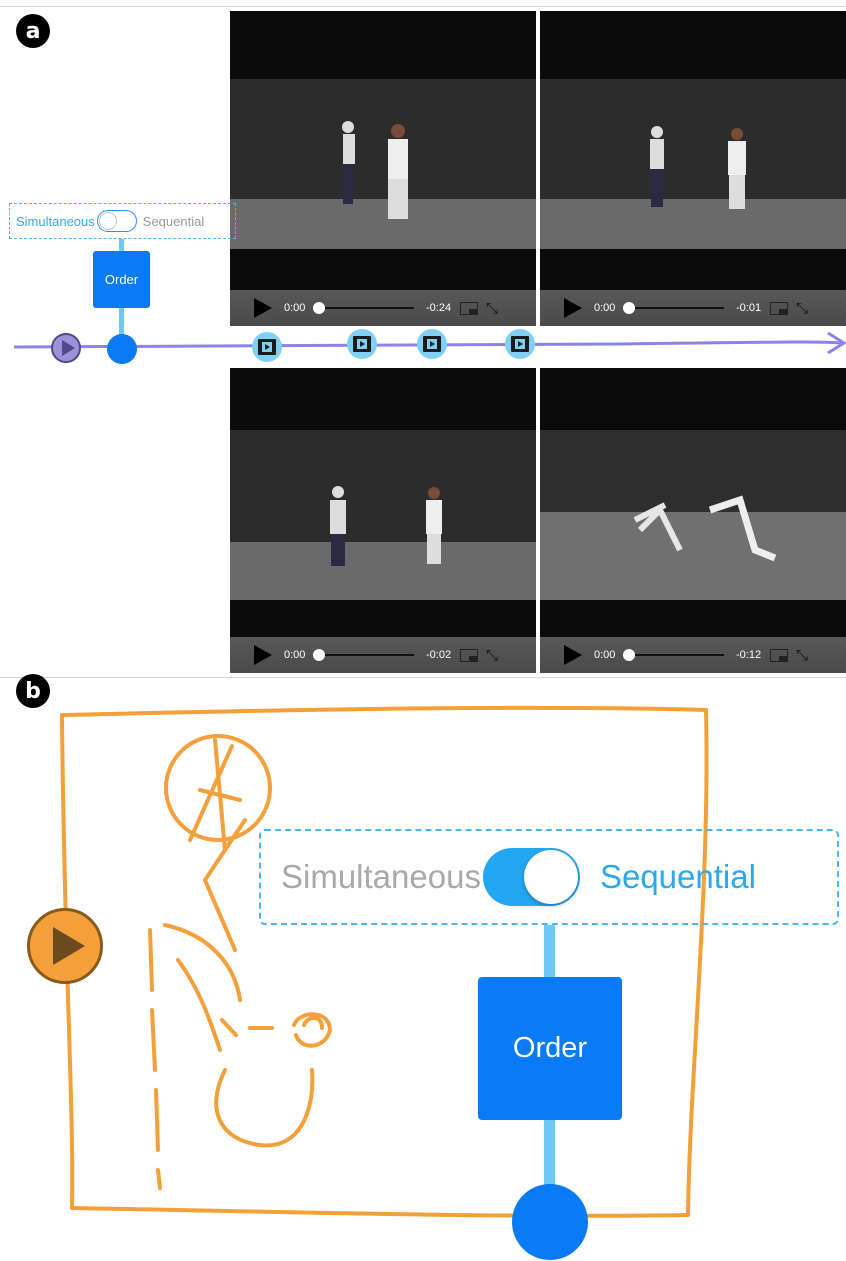 The image size is (846, 1261). I want to click on video-player: 0:00 -0:01 ⤡, so click(693, 168).